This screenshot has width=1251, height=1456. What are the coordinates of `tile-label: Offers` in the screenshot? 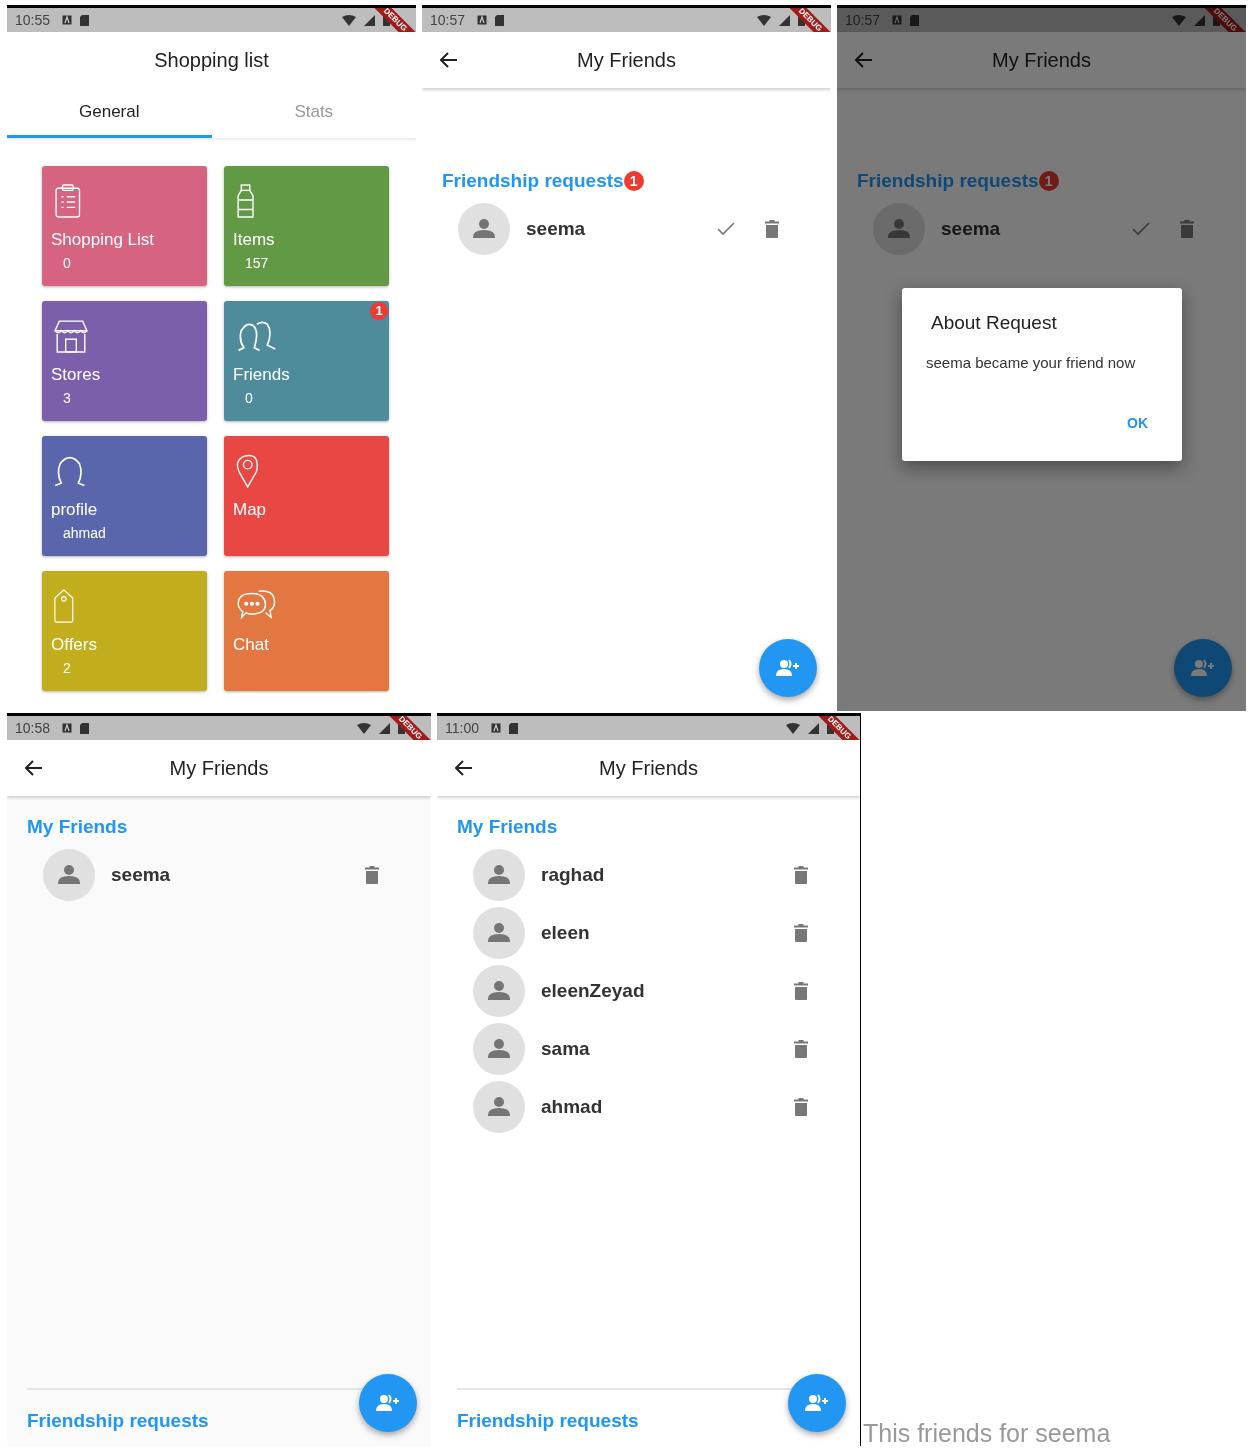 It's located at (74, 645).